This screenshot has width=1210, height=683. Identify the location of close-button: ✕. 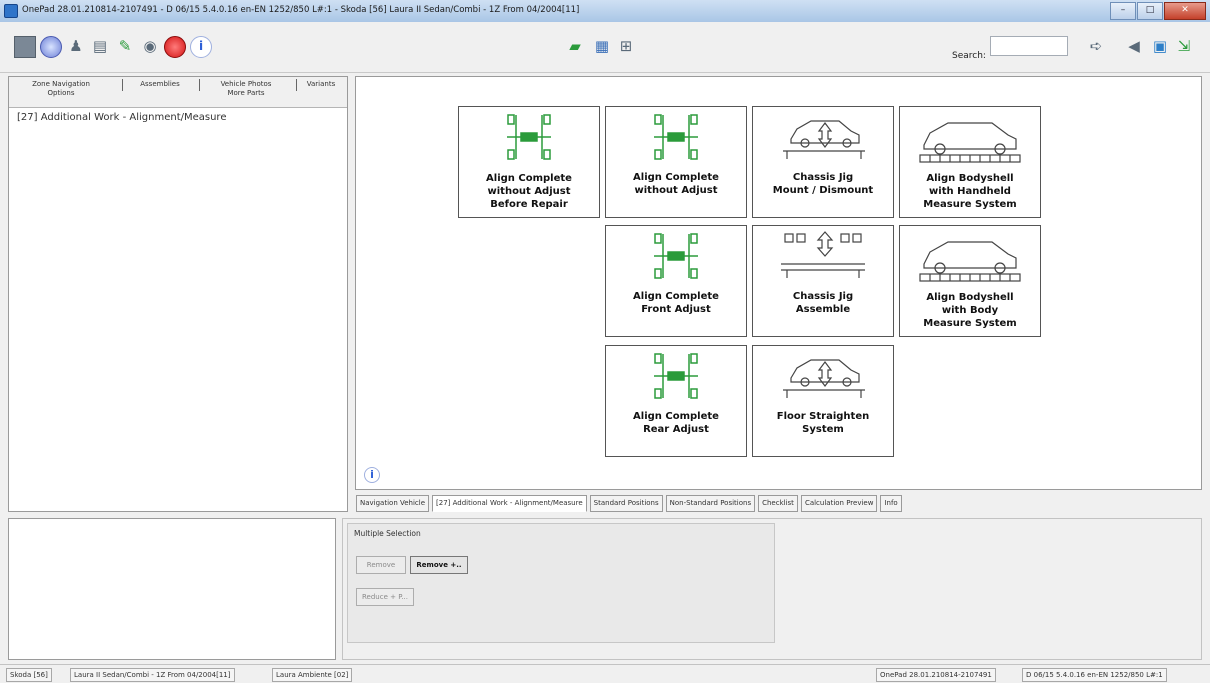
(1185, 11).